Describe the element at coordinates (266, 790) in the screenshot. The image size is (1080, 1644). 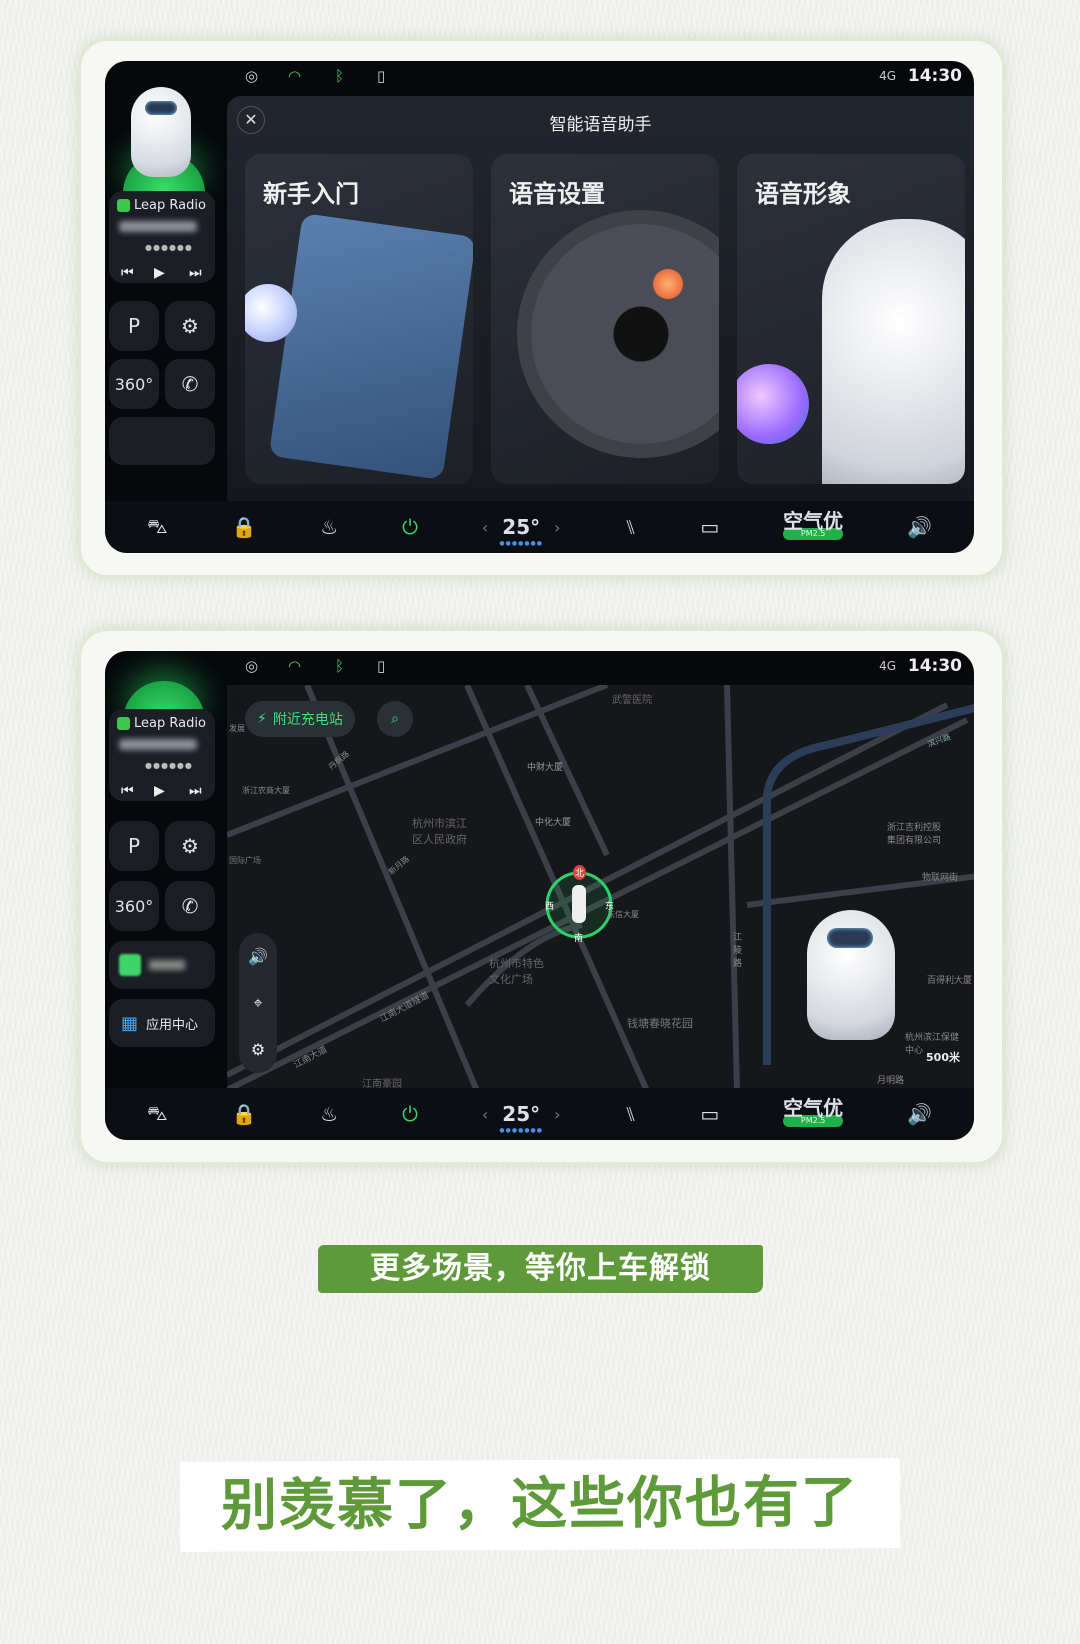
I see `map-label: 浙江农商大厦` at that location.